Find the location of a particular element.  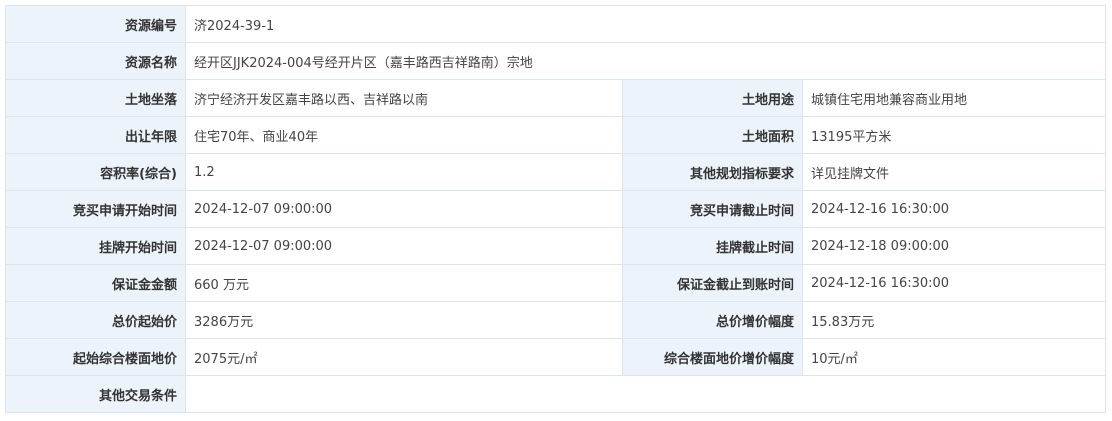

field-label: 资源名称 is located at coordinates (95, 61).